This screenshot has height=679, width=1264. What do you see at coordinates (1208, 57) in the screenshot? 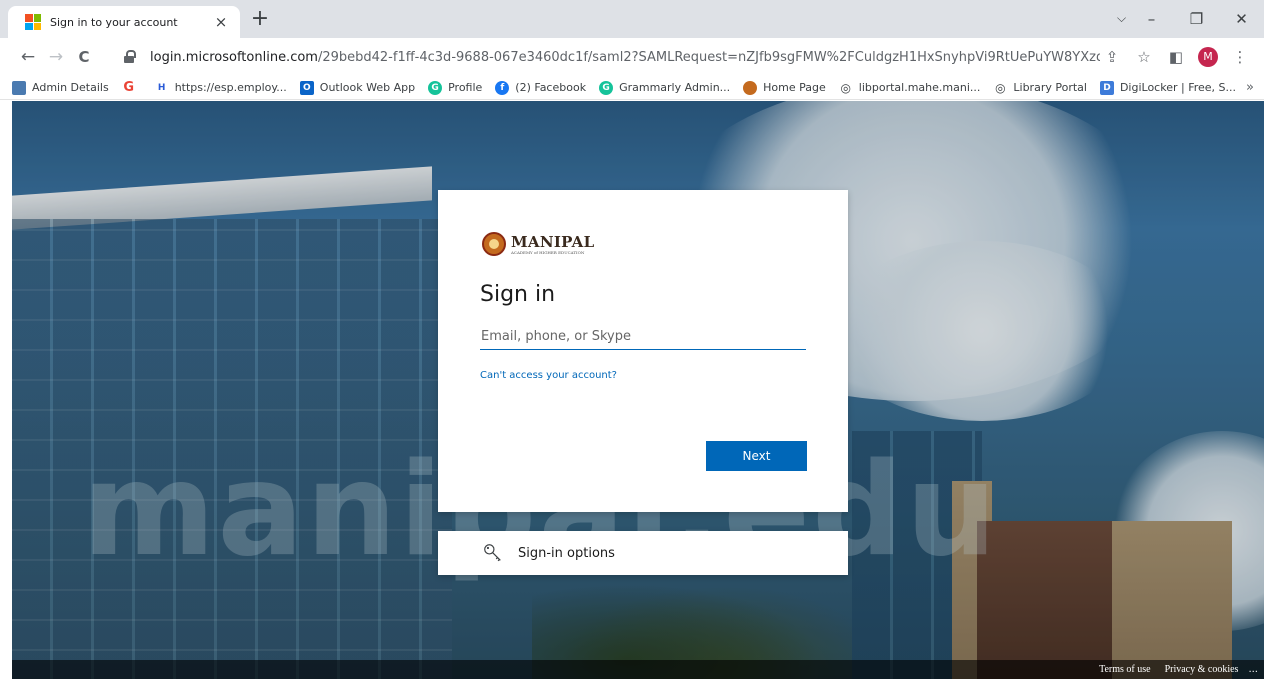
I see `profile-avatar: M` at bounding box center [1208, 57].